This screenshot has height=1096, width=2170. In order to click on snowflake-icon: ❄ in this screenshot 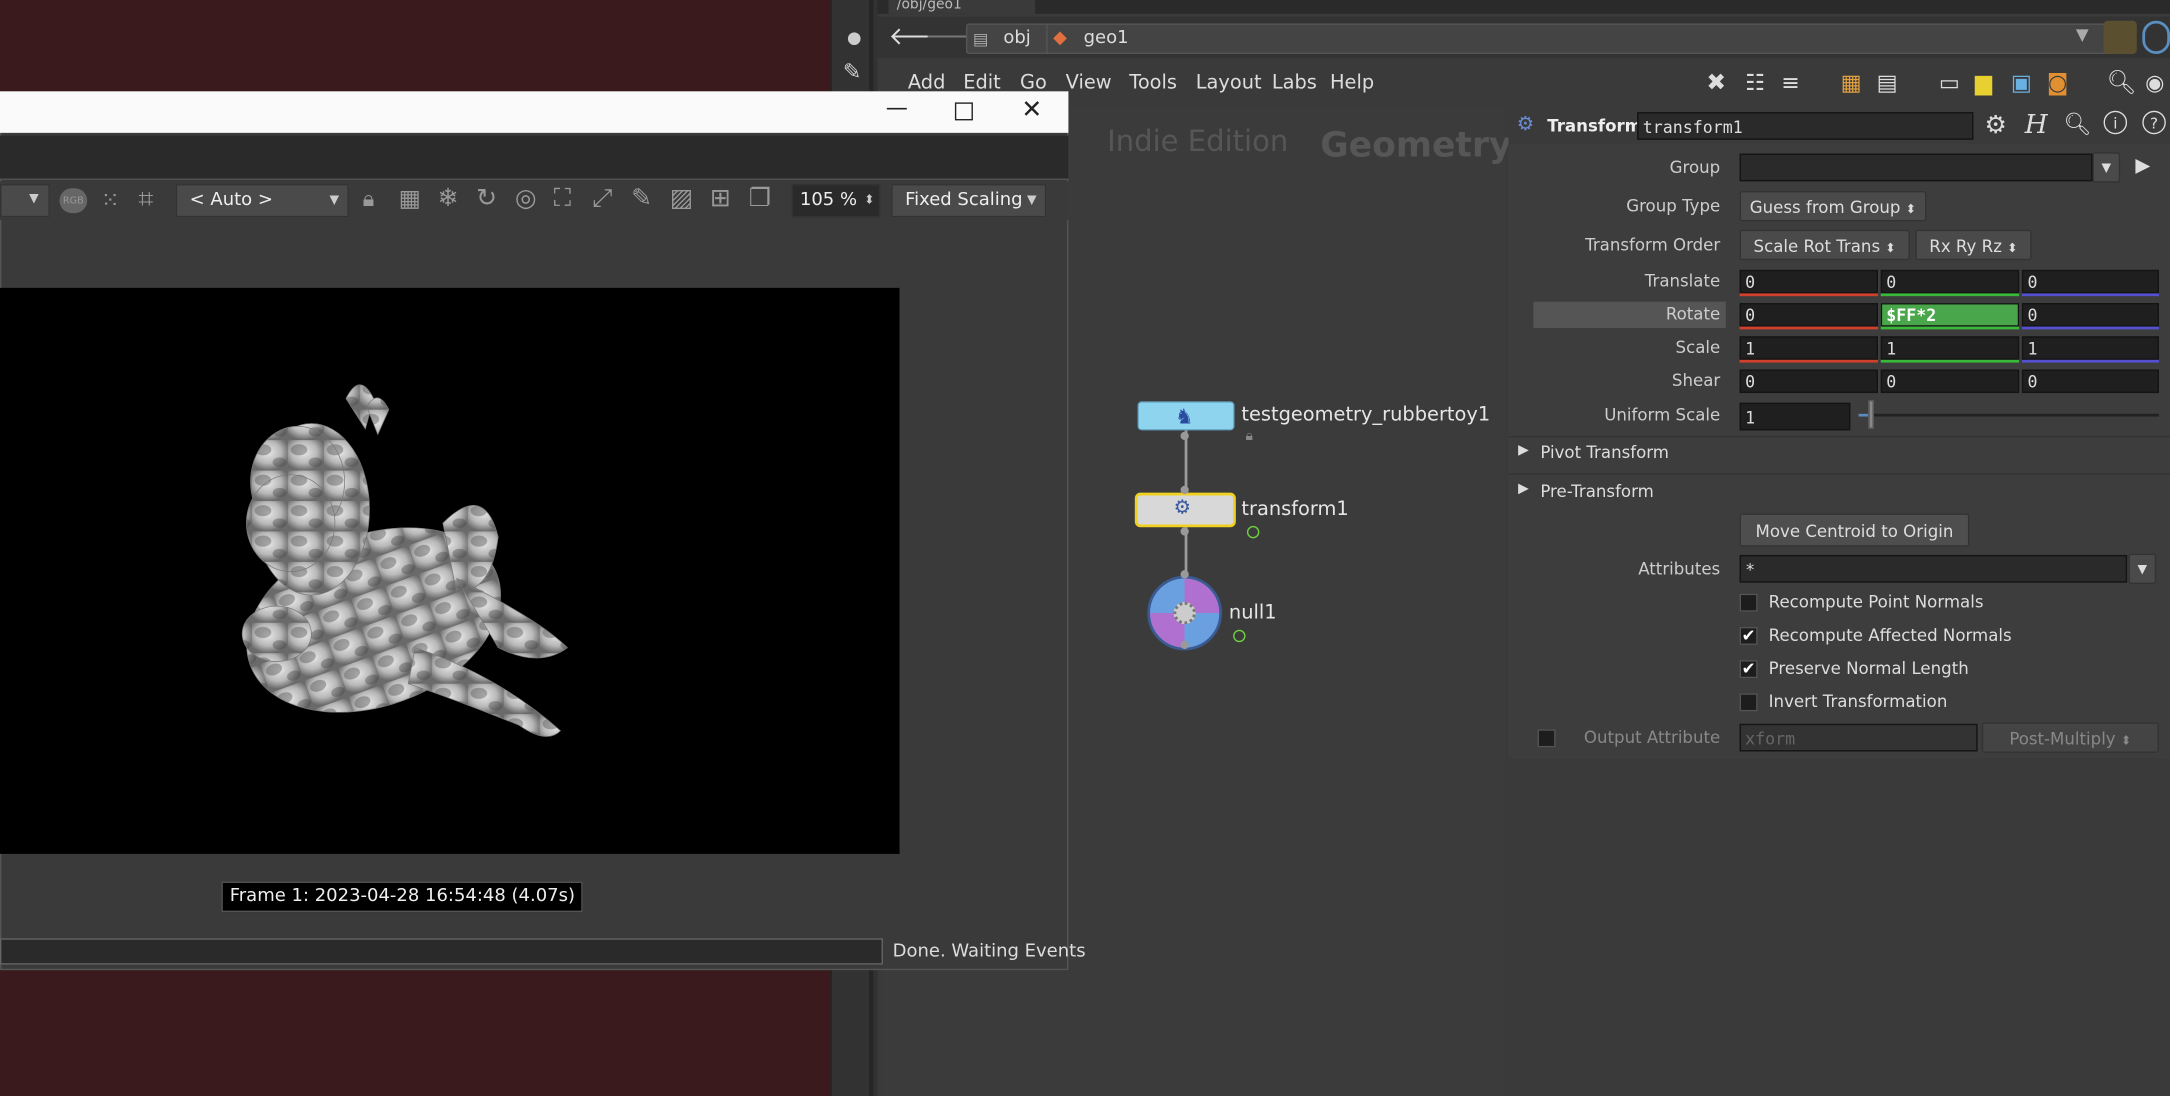, I will do `click(447, 198)`.